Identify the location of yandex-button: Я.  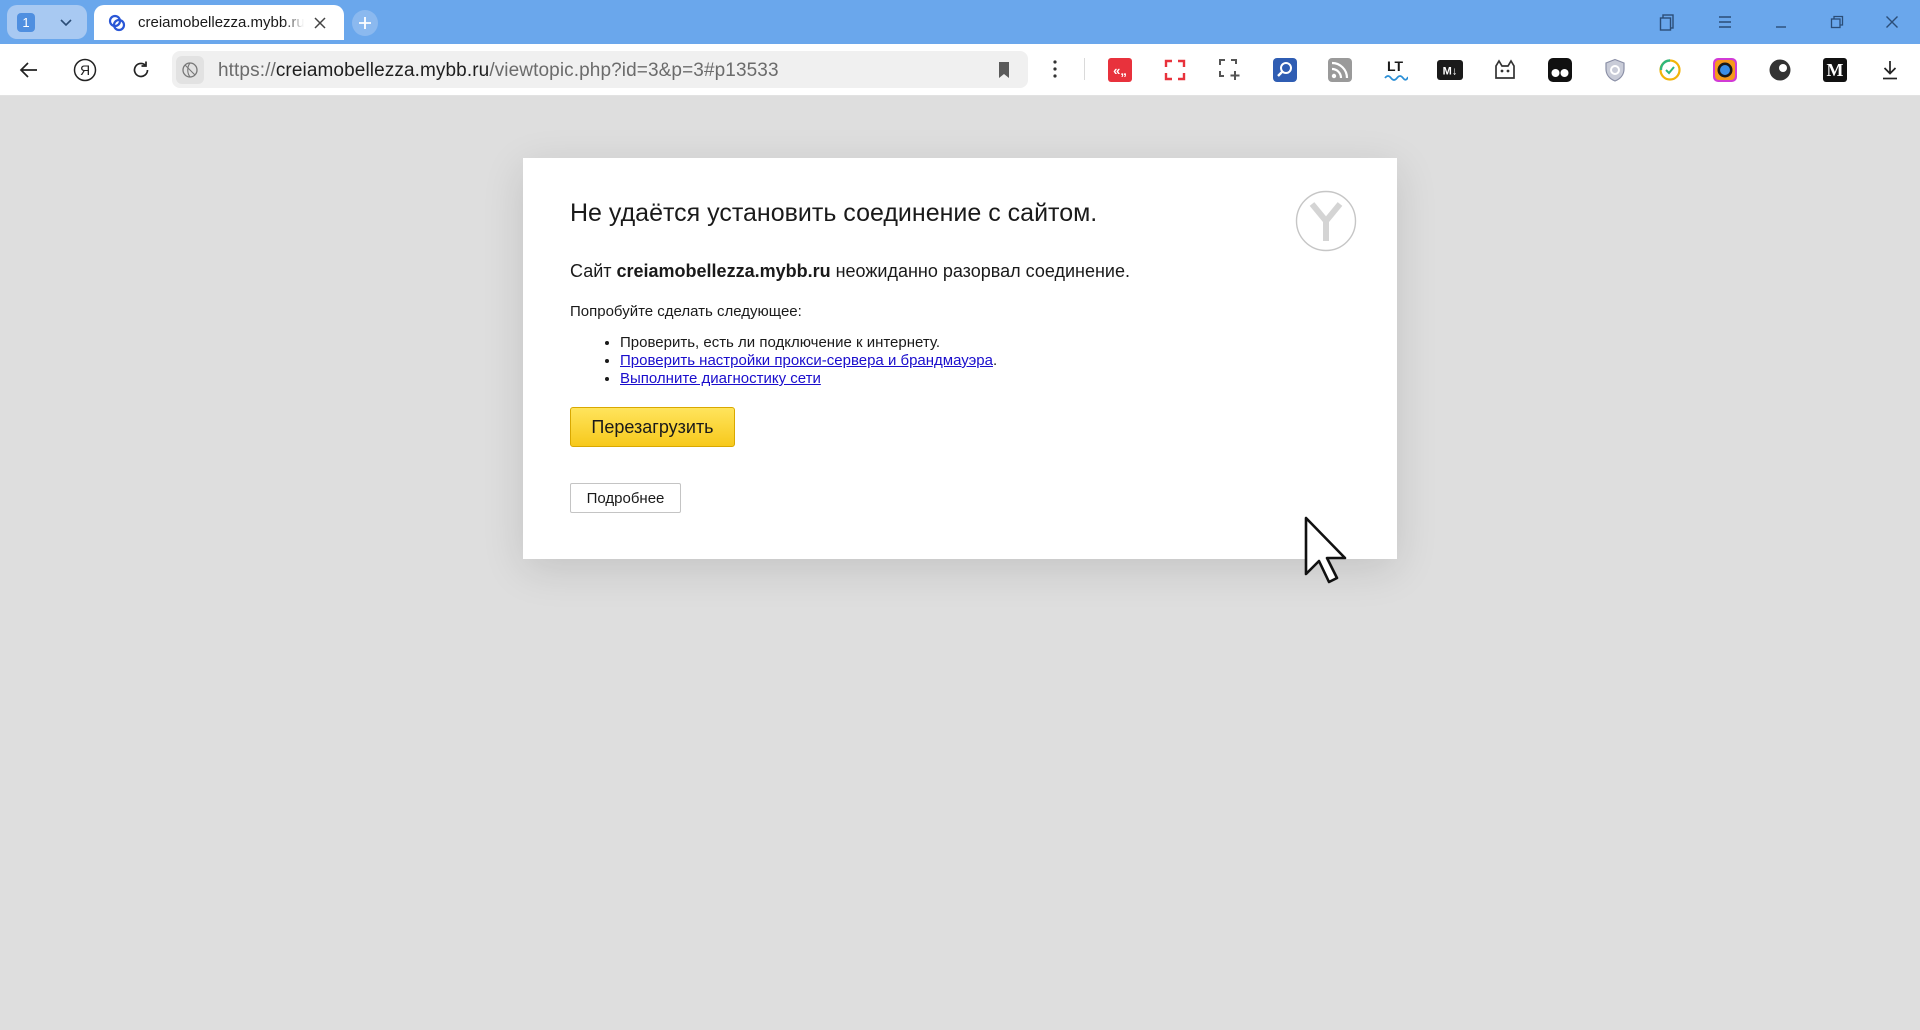
(85, 70).